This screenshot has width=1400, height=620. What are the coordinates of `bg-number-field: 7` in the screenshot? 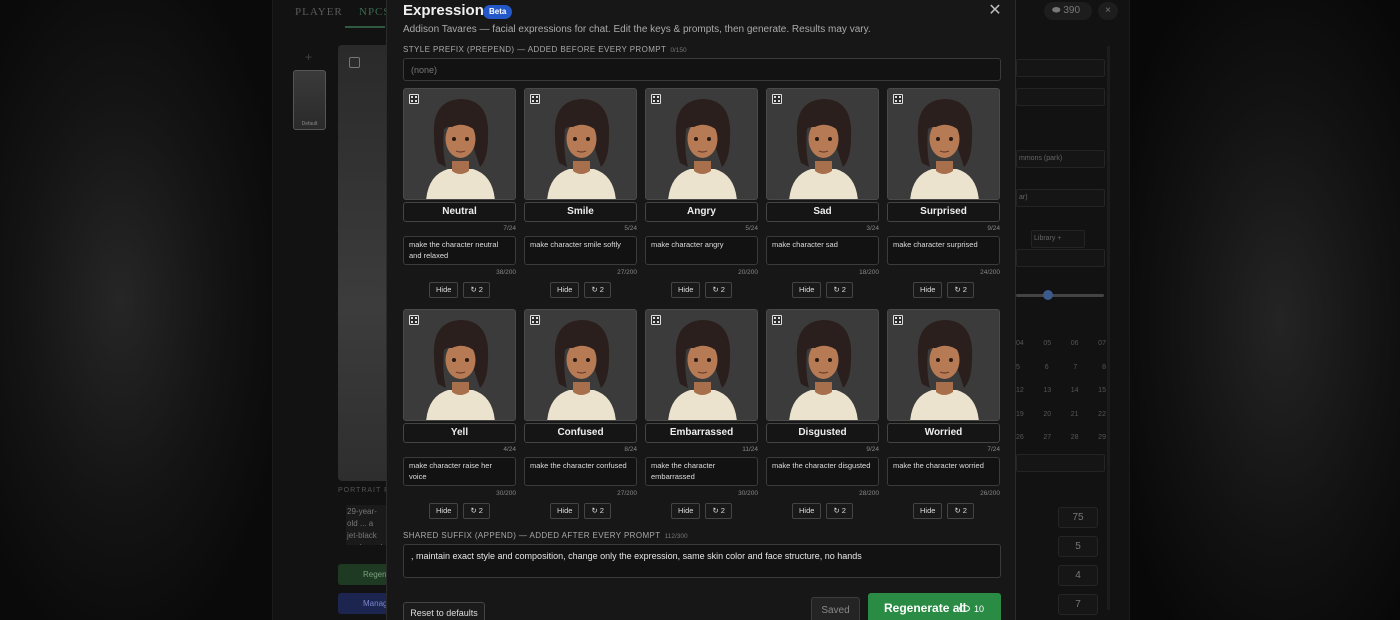 It's located at (1078, 604).